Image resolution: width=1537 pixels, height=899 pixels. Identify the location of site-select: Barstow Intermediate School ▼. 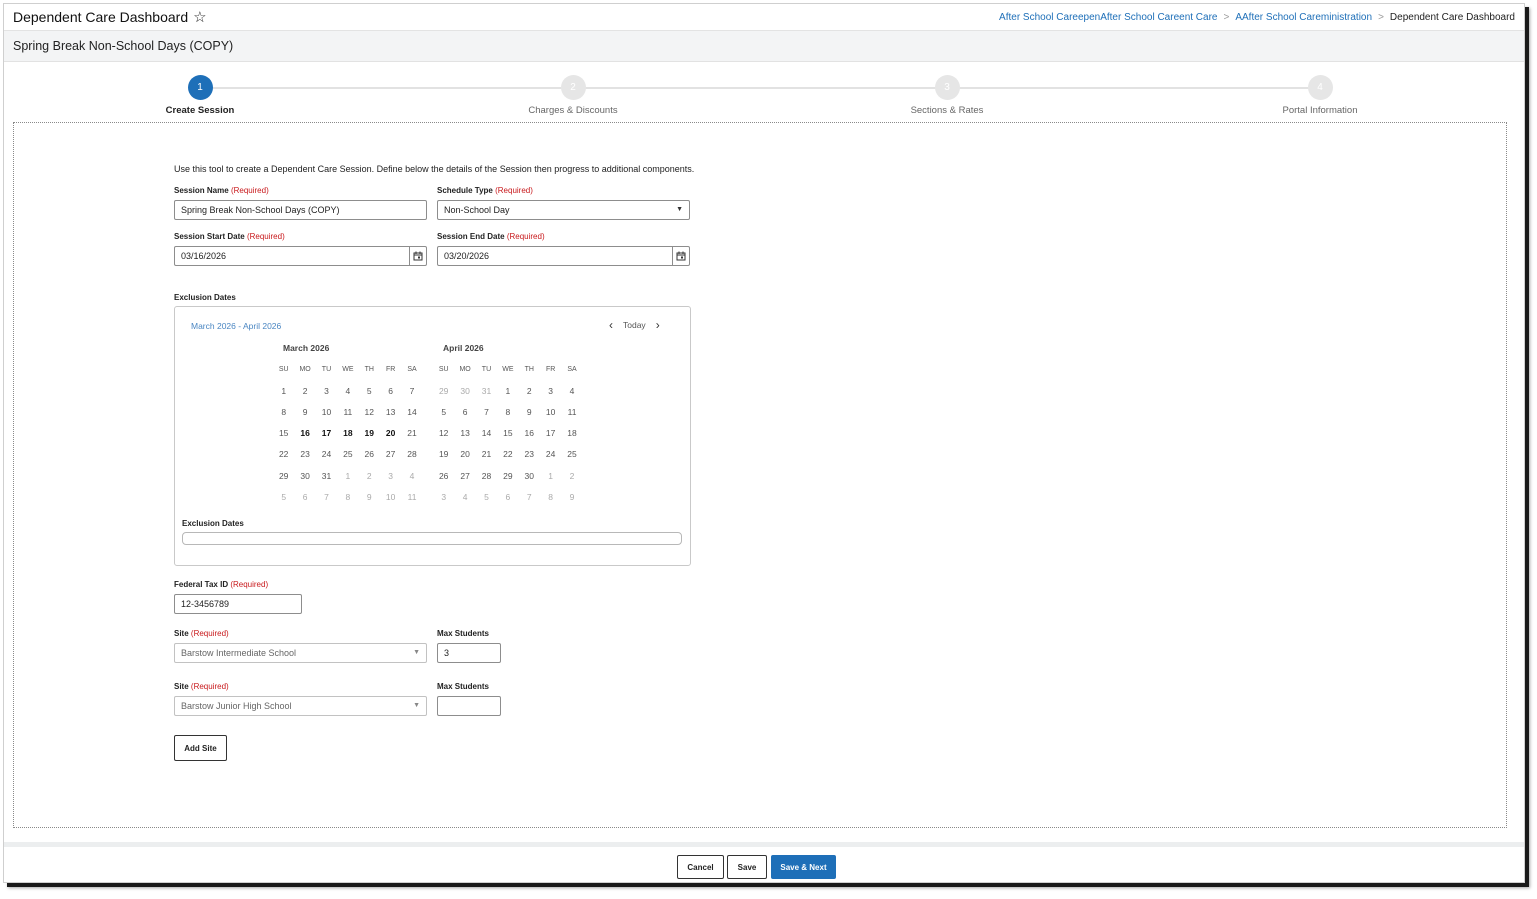
(300, 653).